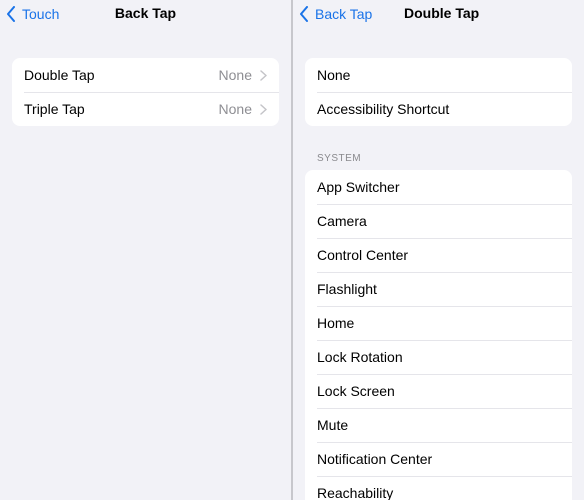 The image size is (584, 500). What do you see at coordinates (438, 459) in the screenshot?
I see `option-row-notification-center: Notification Center` at bounding box center [438, 459].